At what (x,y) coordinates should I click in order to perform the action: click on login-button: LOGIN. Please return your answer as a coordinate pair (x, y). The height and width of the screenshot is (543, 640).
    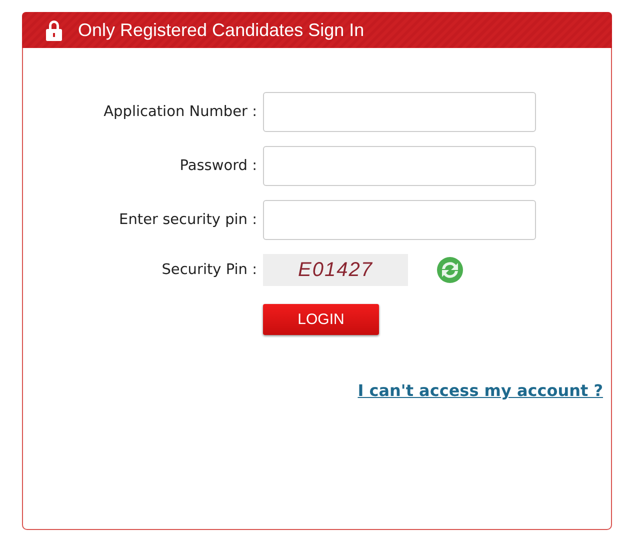
    Looking at the image, I should click on (321, 319).